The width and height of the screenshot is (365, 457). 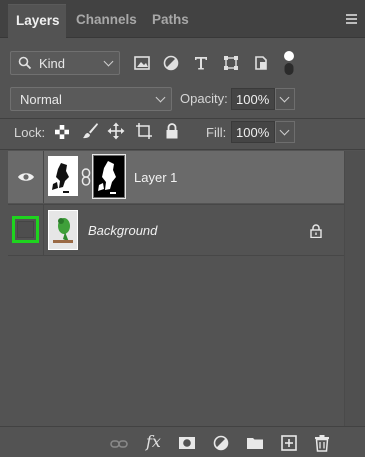 I want to click on eye-icon, so click(x=26, y=177).